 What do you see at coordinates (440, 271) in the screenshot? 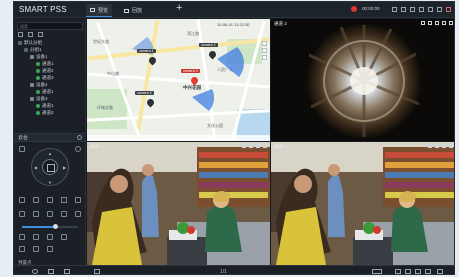
I see `fullscreen-icon` at bounding box center [440, 271].